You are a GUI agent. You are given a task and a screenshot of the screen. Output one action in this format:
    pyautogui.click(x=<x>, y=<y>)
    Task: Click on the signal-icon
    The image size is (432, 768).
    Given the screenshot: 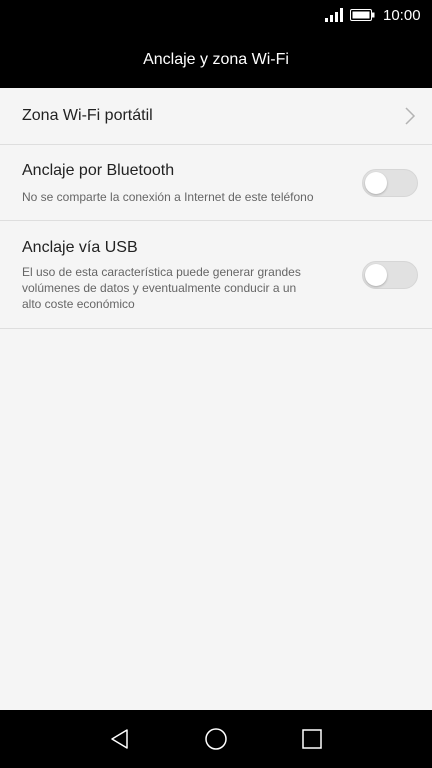 What is the action you would take?
    pyautogui.click(x=334, y=15)
    